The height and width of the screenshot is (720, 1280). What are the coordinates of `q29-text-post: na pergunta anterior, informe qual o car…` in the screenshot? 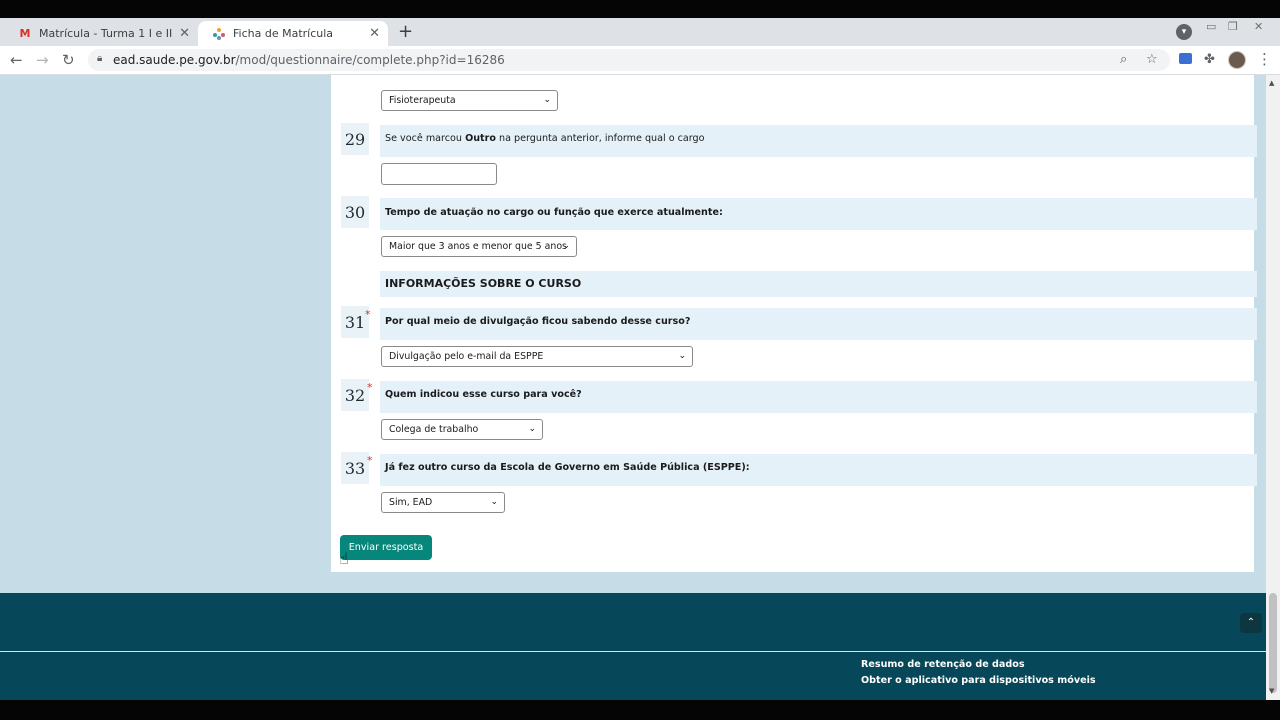 It's located at (600, 138).